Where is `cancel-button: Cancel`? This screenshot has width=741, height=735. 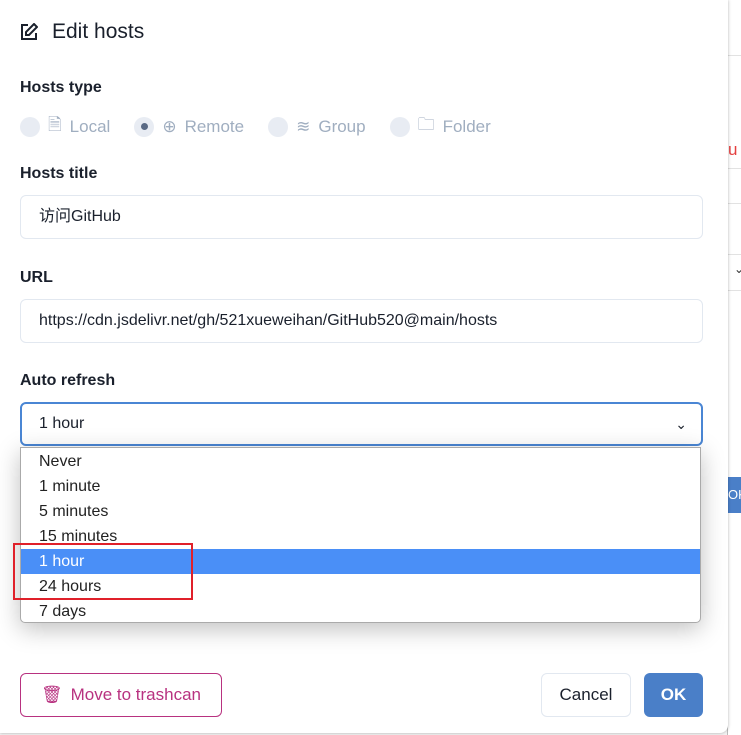
cancel-button: Cancel is located at coordinates (586, 695).